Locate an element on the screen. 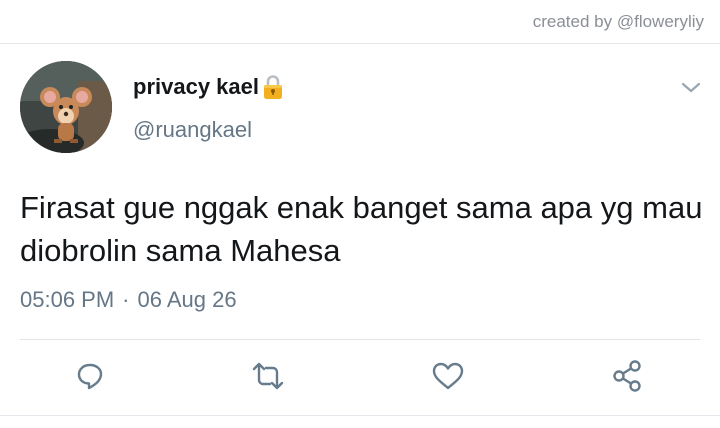  avatar is located at coordinates (66, 107).